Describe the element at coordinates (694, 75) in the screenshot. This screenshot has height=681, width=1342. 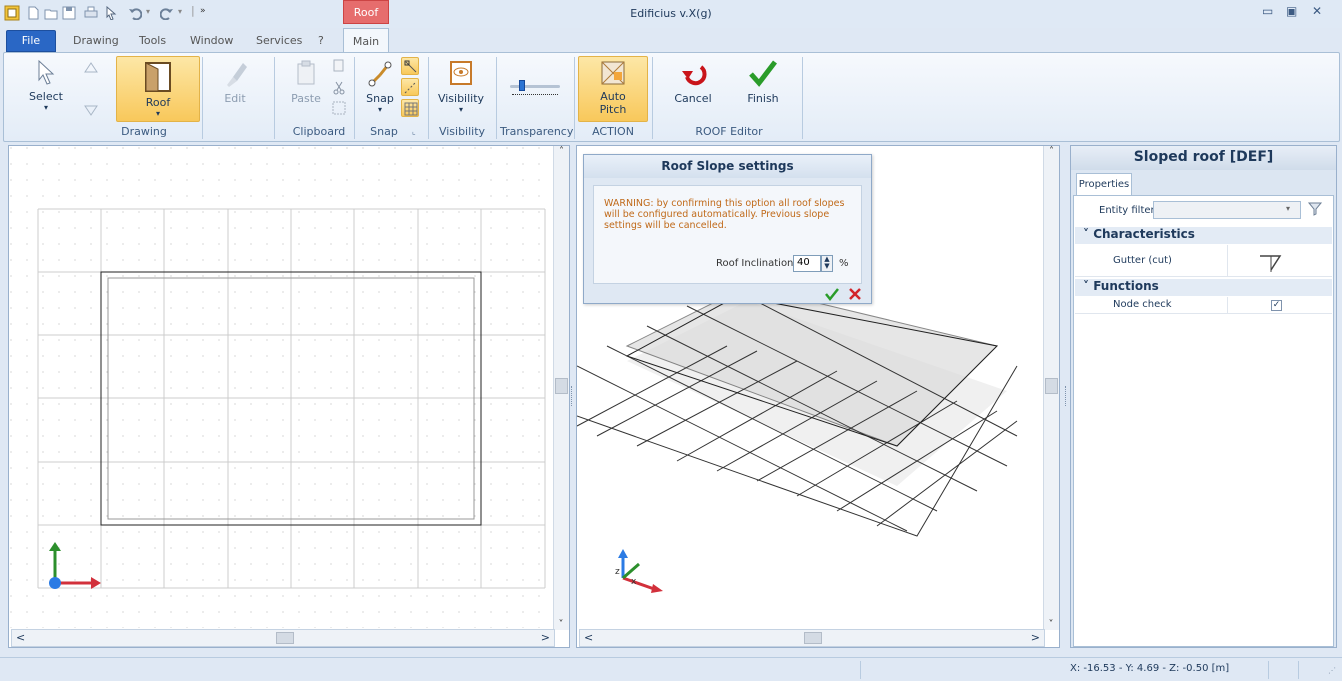
I see `cancel-undo-icon` at that location.